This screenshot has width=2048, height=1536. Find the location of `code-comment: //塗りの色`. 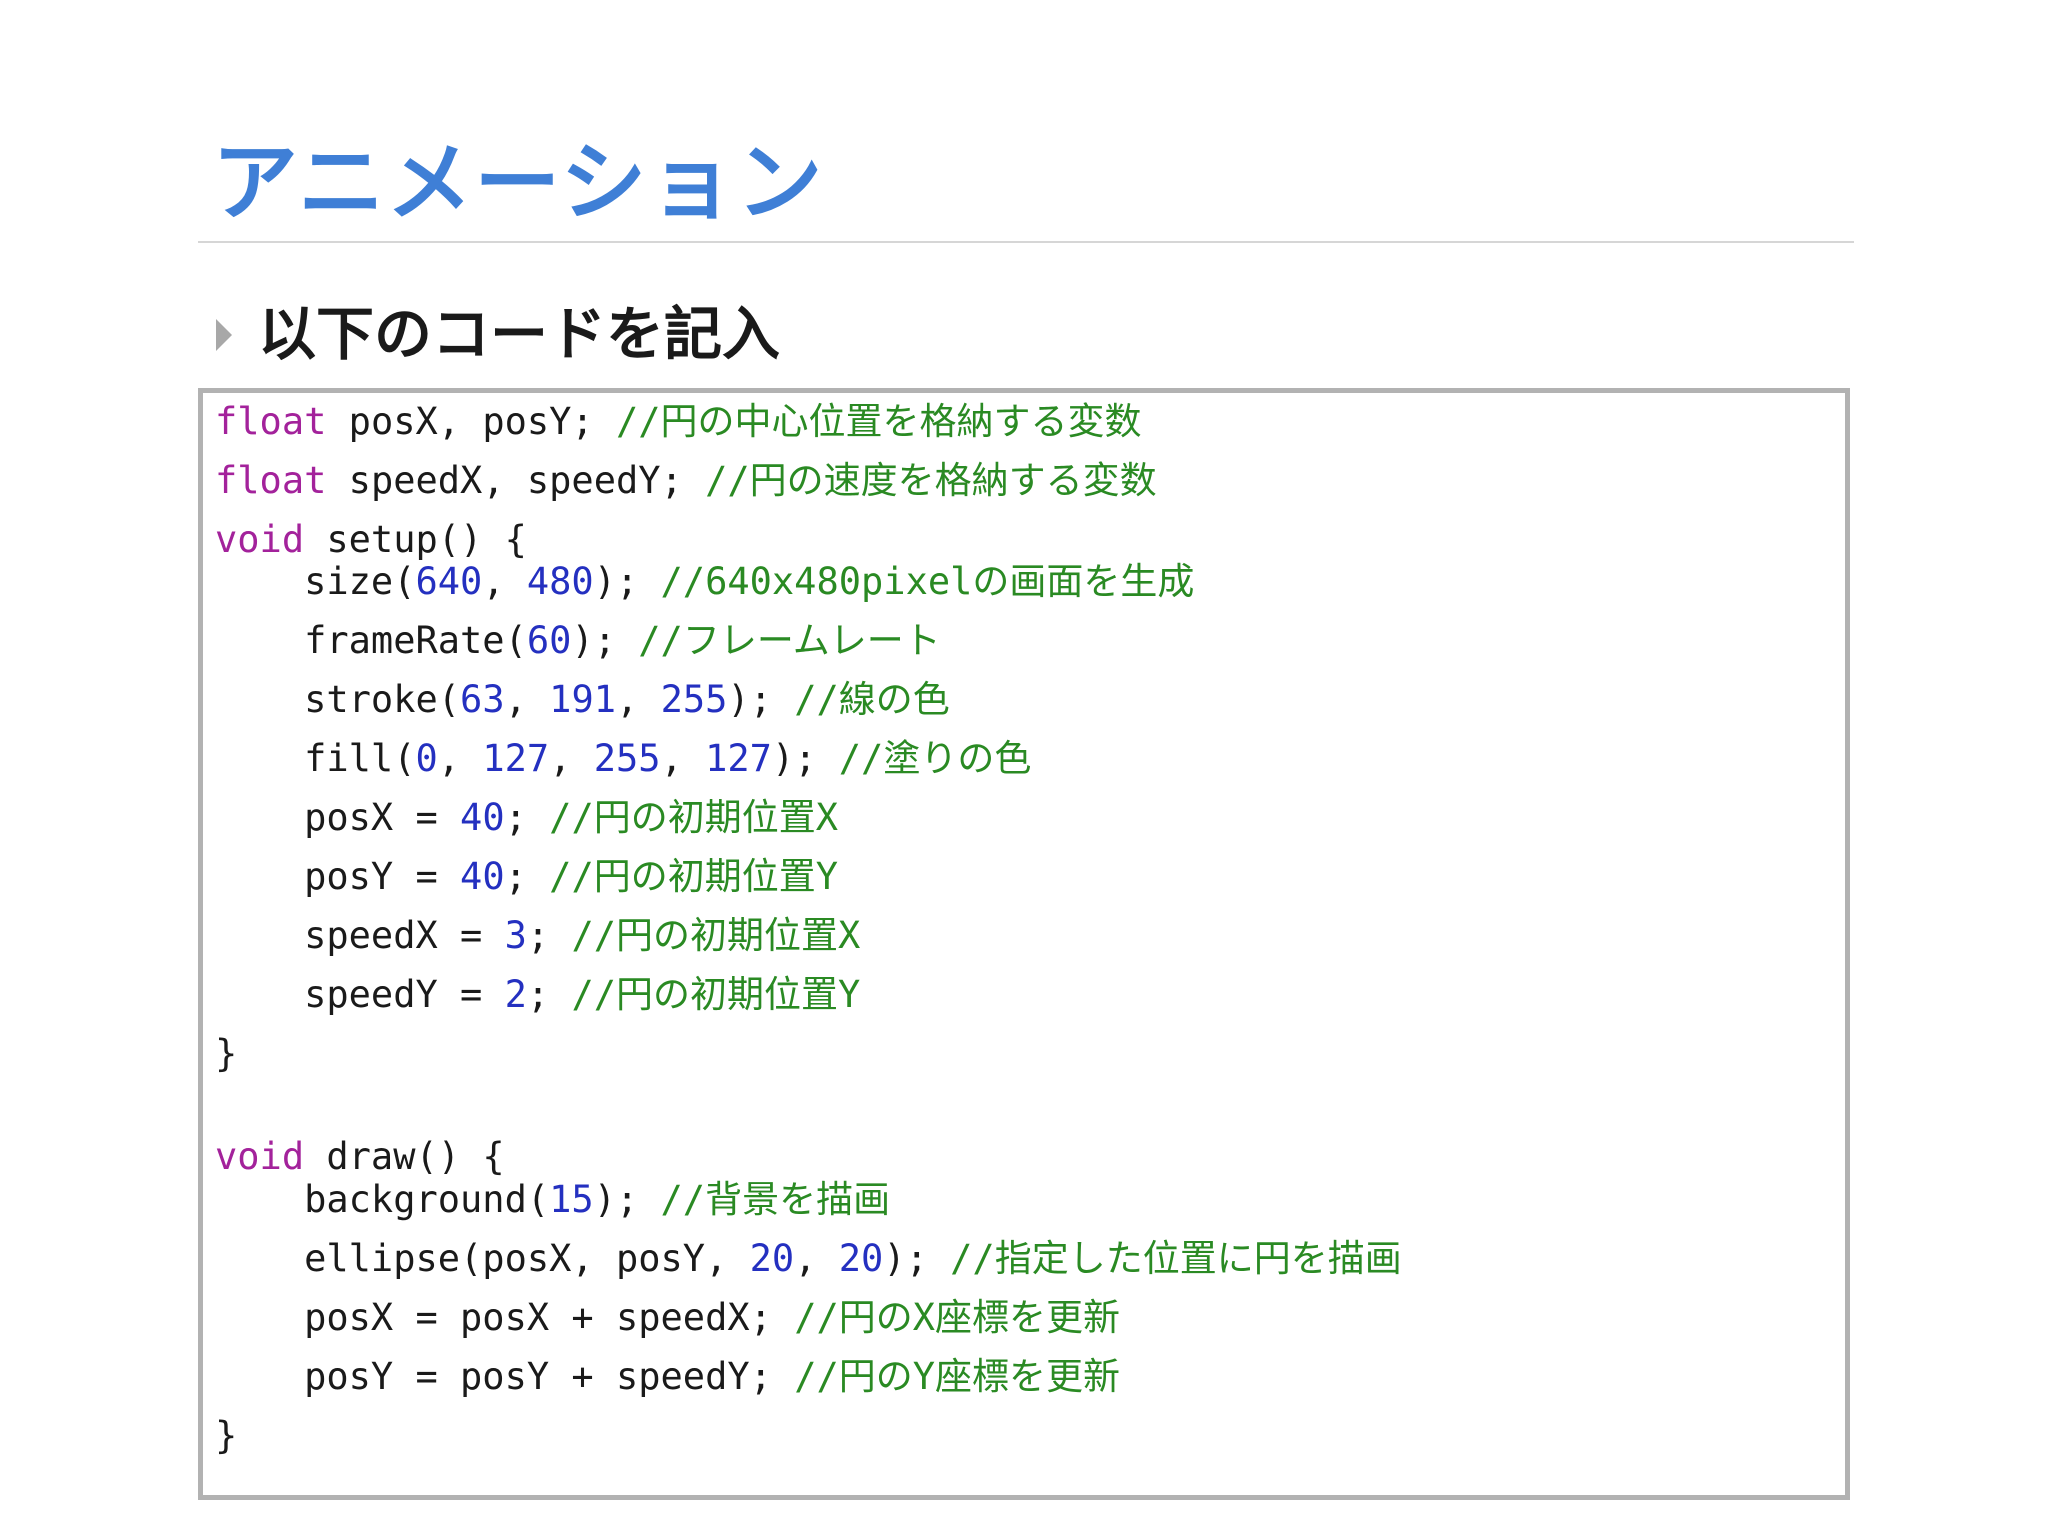

code-comment: //塗りの色 is located at coordinates (935, 758).